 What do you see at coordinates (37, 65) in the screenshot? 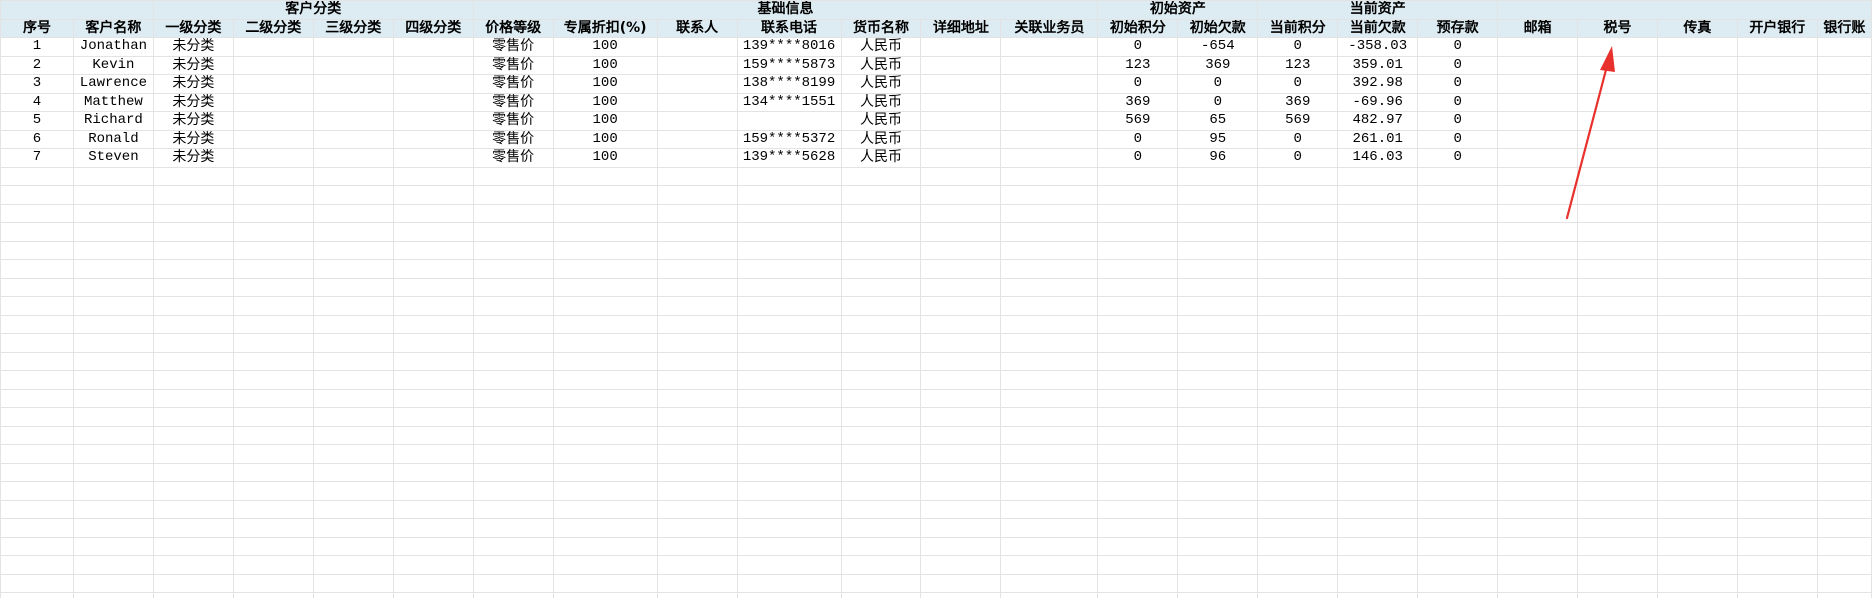
I see `table-cell: 2` at bounding box center [37, 65].